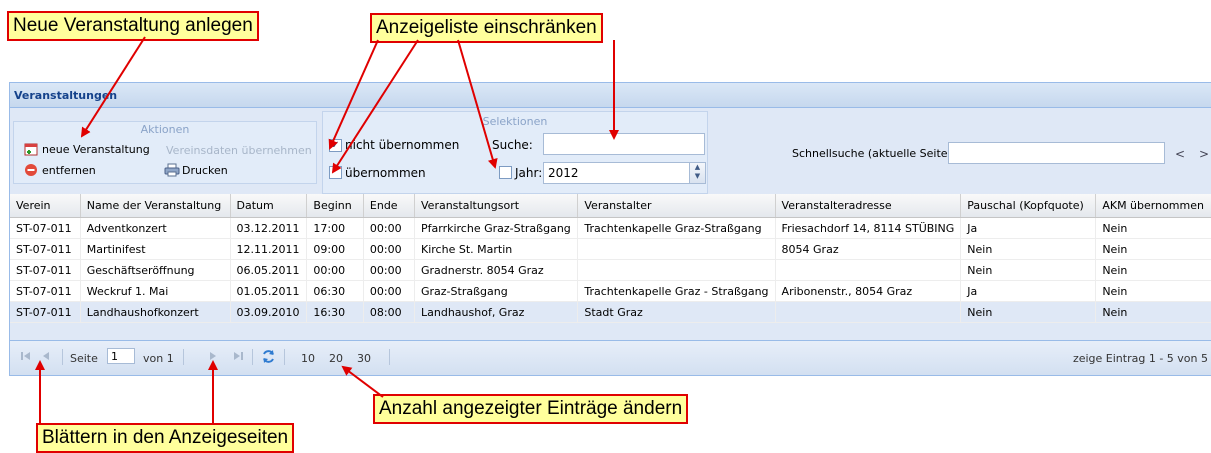 The height and width of the screenshot is (453, 1211). What do you see at coordinates (1153, 206) in the screenshot?
I see `column-header: AKM übernommen` at bounding box center [1153, 206].